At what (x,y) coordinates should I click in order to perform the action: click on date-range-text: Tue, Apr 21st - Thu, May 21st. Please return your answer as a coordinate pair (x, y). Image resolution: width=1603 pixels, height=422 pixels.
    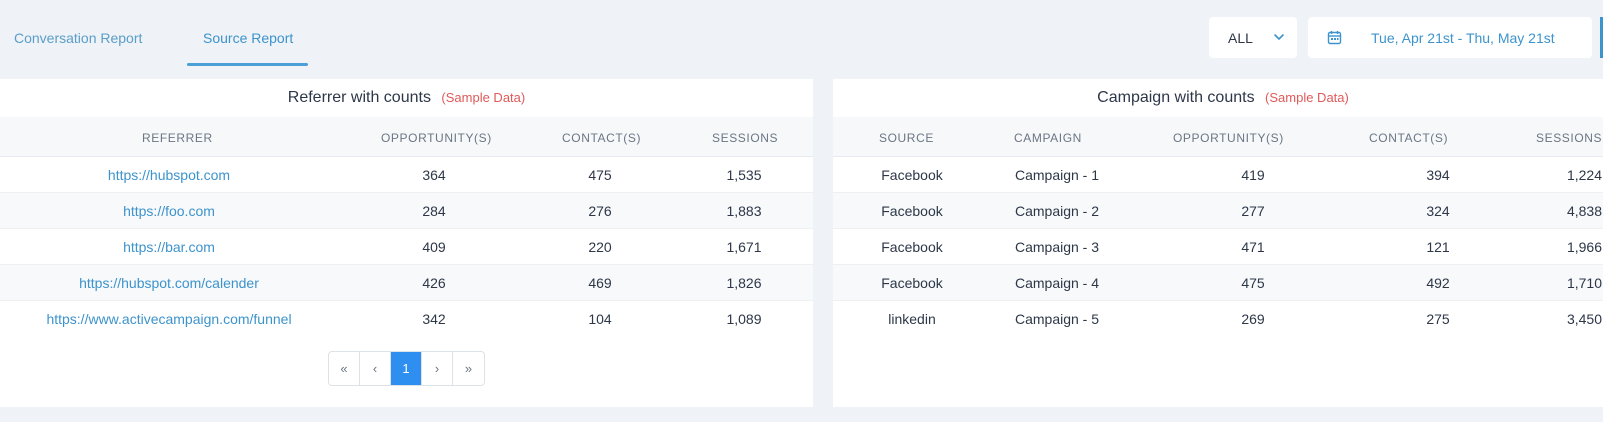
    Looking at the image, I should click on (1463, 38).